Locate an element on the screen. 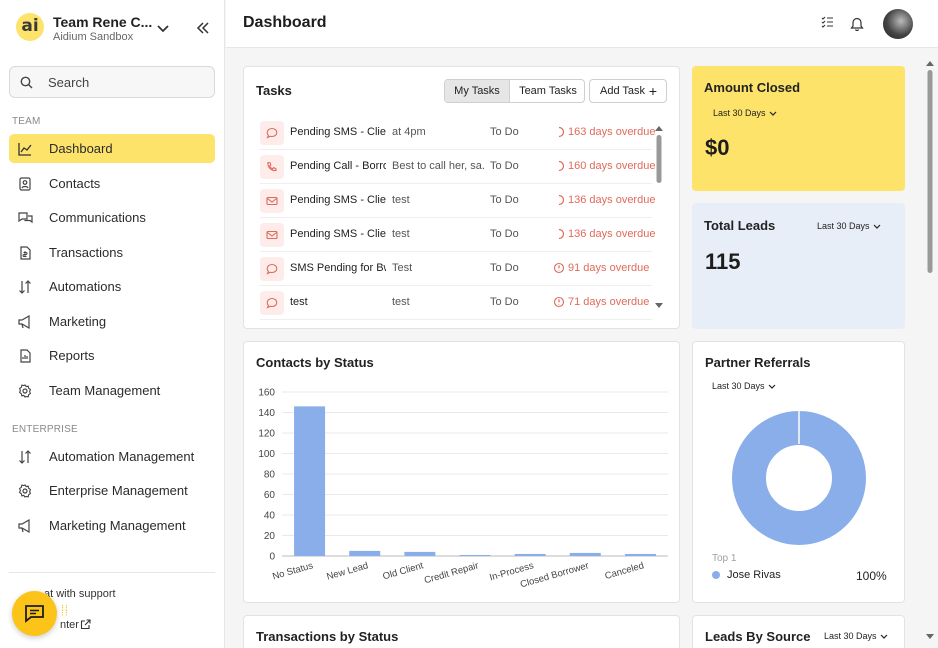 The width and height of the screenshot is (938, 648). drag-handle-icon: ⁝⁝ ⁝⁝ is located at coordinates (66, 613).